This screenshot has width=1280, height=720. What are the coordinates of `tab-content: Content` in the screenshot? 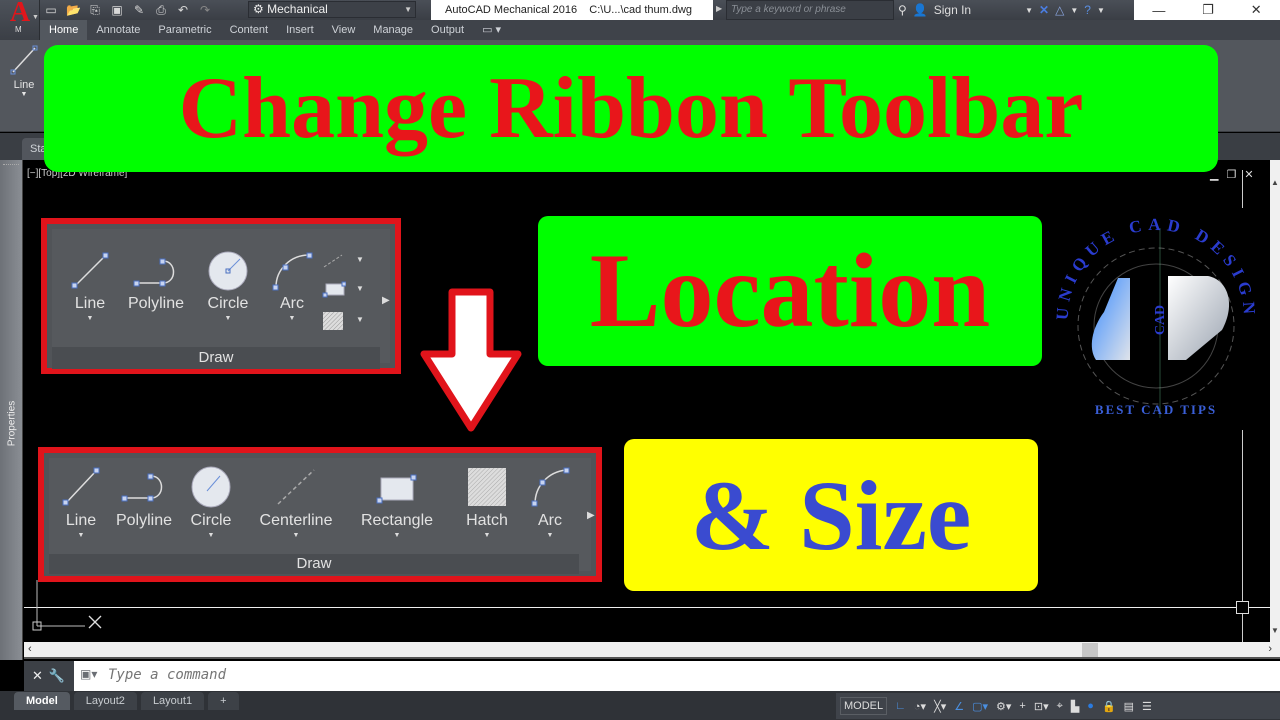 It's located at (249, 30).